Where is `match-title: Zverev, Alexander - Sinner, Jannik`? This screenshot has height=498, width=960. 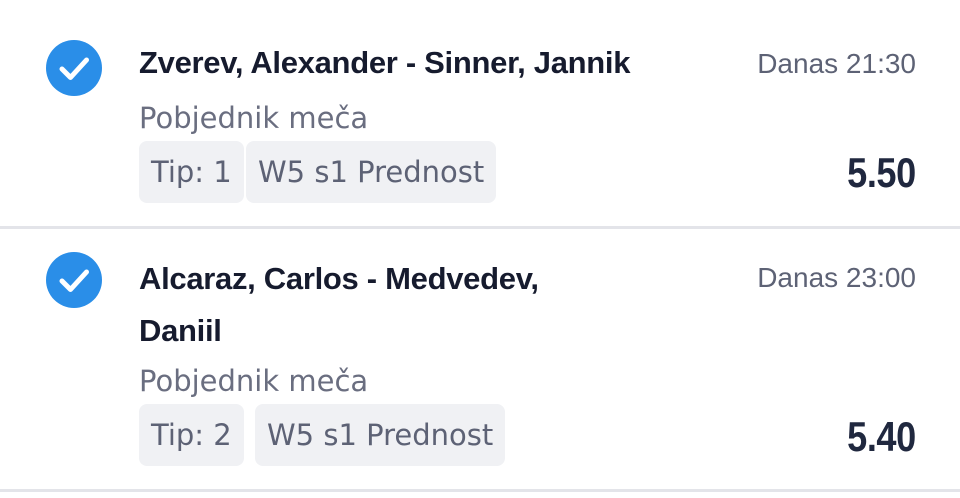
match-title: Zverev, Alexander - Sinner, Jannik is located at coordinates (385, 62).